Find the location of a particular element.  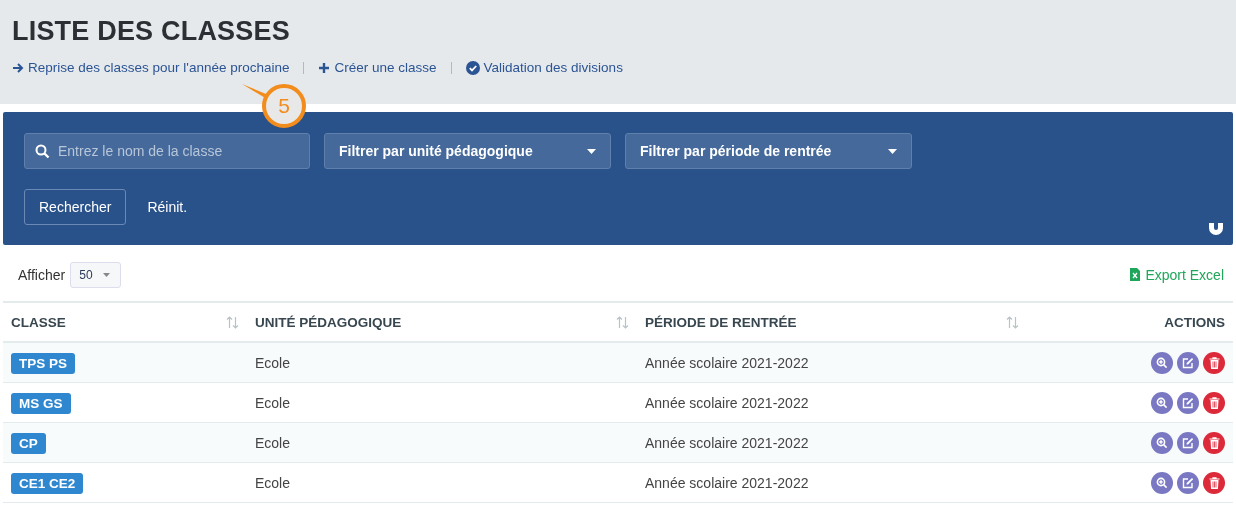

action-link: Reprise des classes pour l'année prochaine is located at coordinates (158, 68).